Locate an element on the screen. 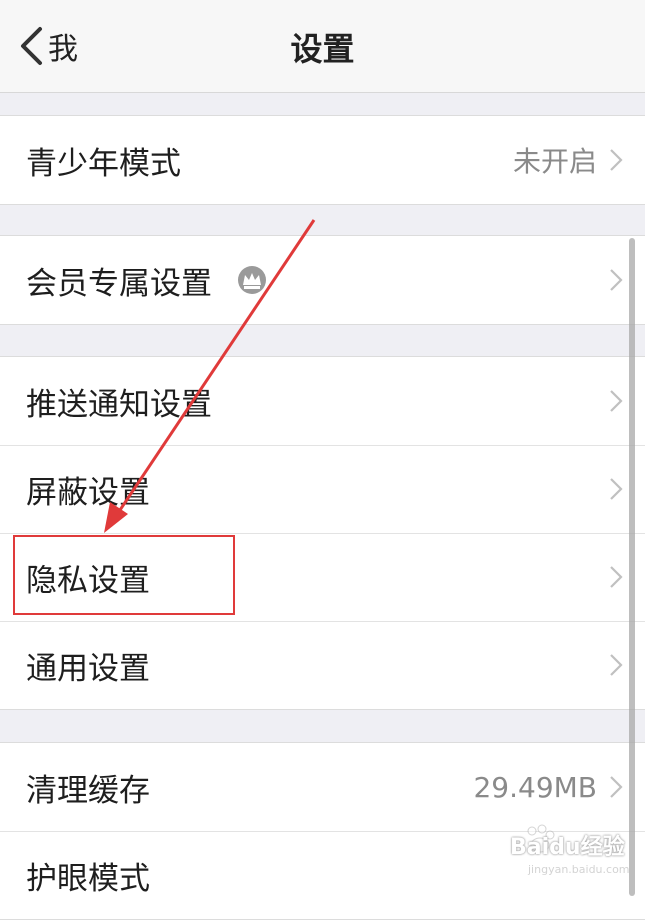 The image size is (645, 920). row-teen-mode: 青少年模式 未开启 is located at coordinates (322, 160).